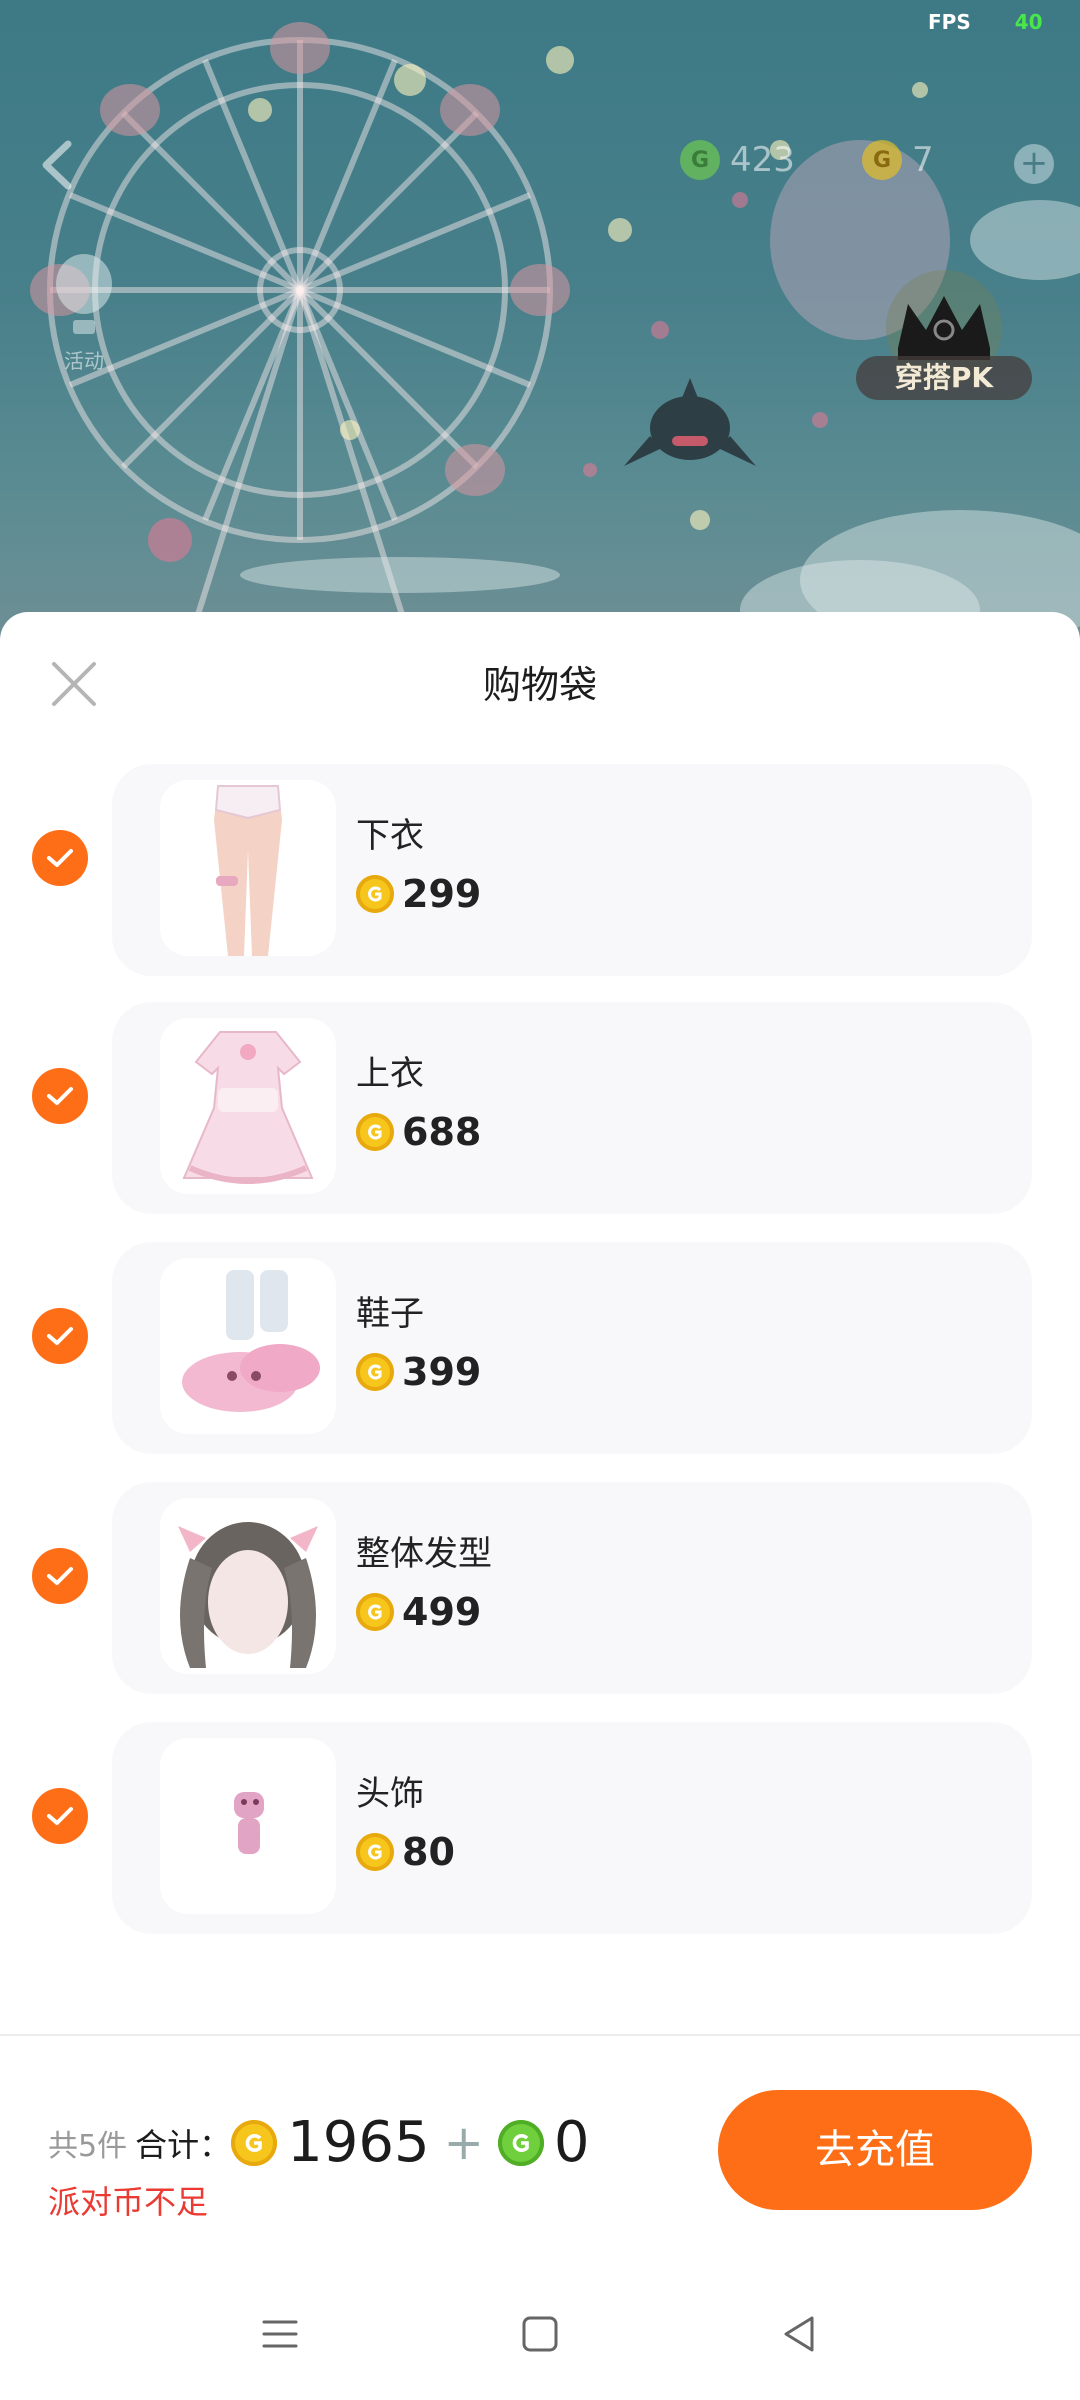 This screenshot has height=2400, width=1080. Describe the element at coordinates (424, 1554) in the screenshot. I see `item-name: 整体发型` at that location.